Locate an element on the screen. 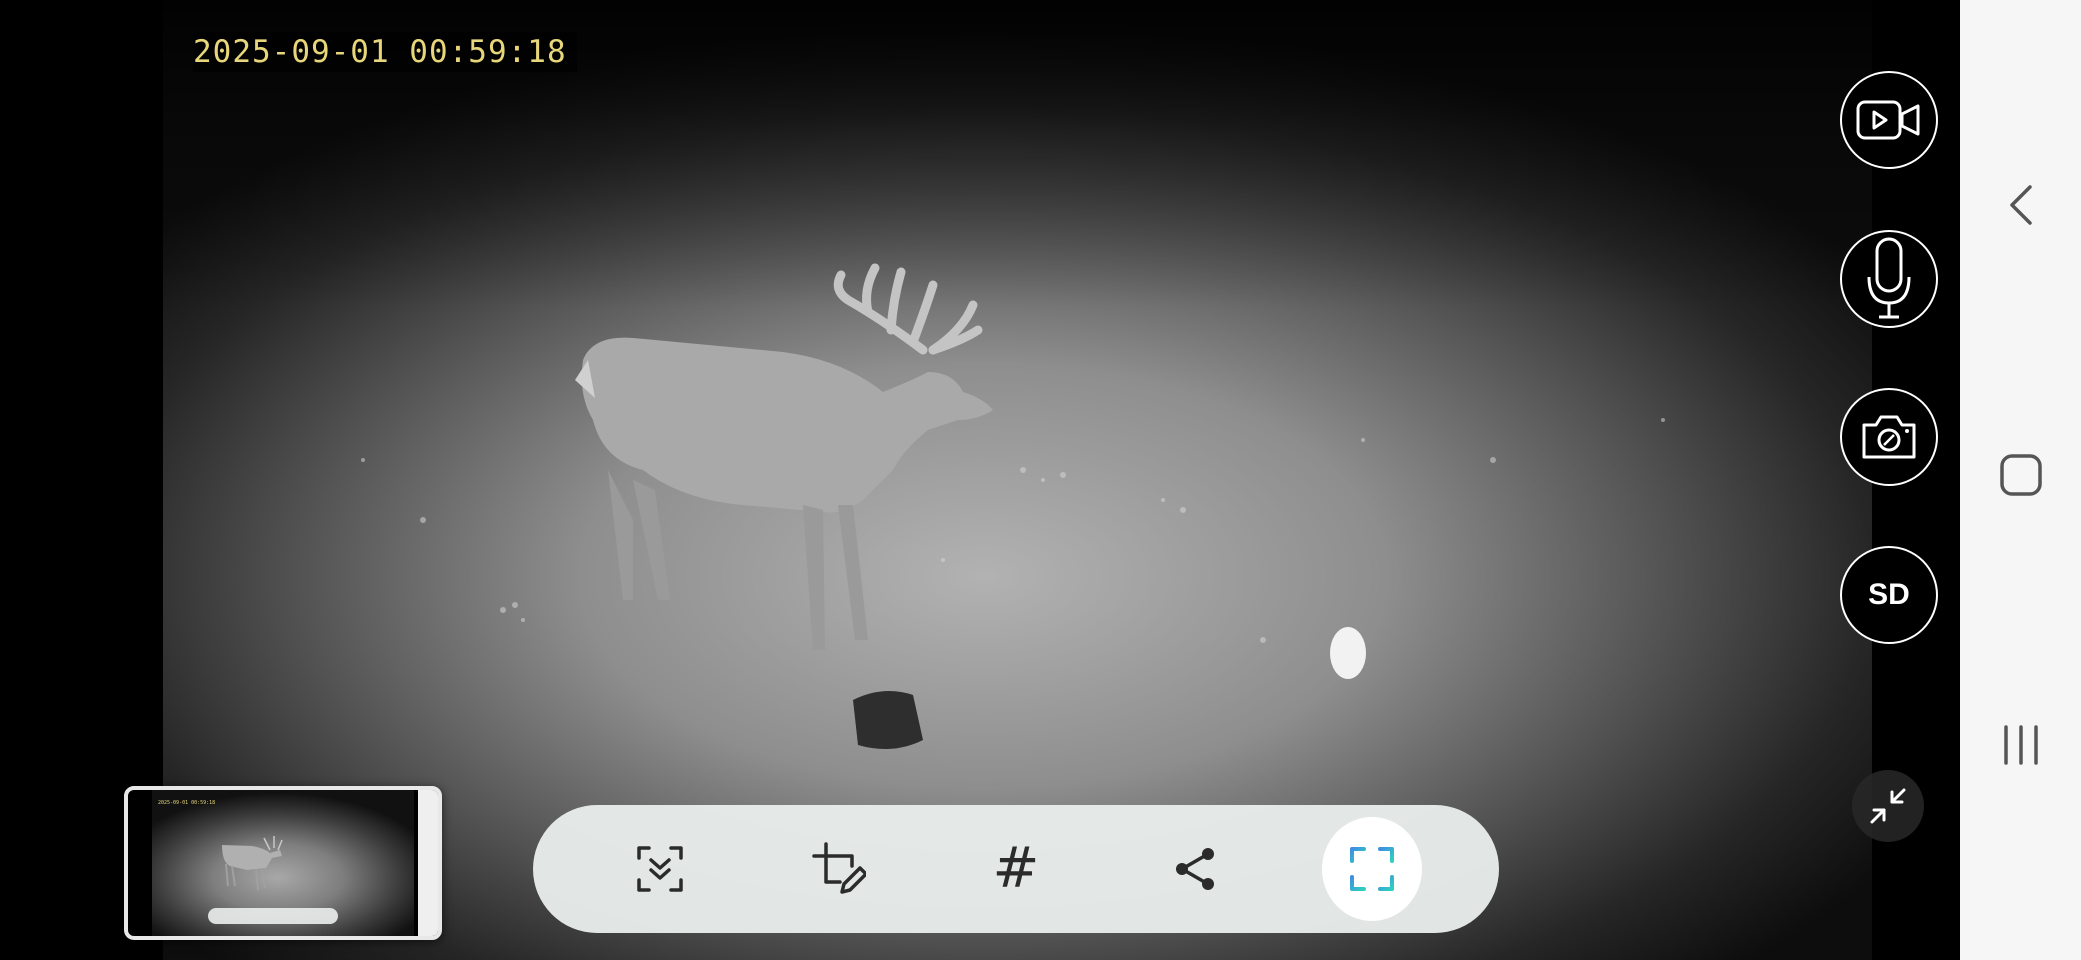  quality-label: SD is located at coordinates (1889, 594).